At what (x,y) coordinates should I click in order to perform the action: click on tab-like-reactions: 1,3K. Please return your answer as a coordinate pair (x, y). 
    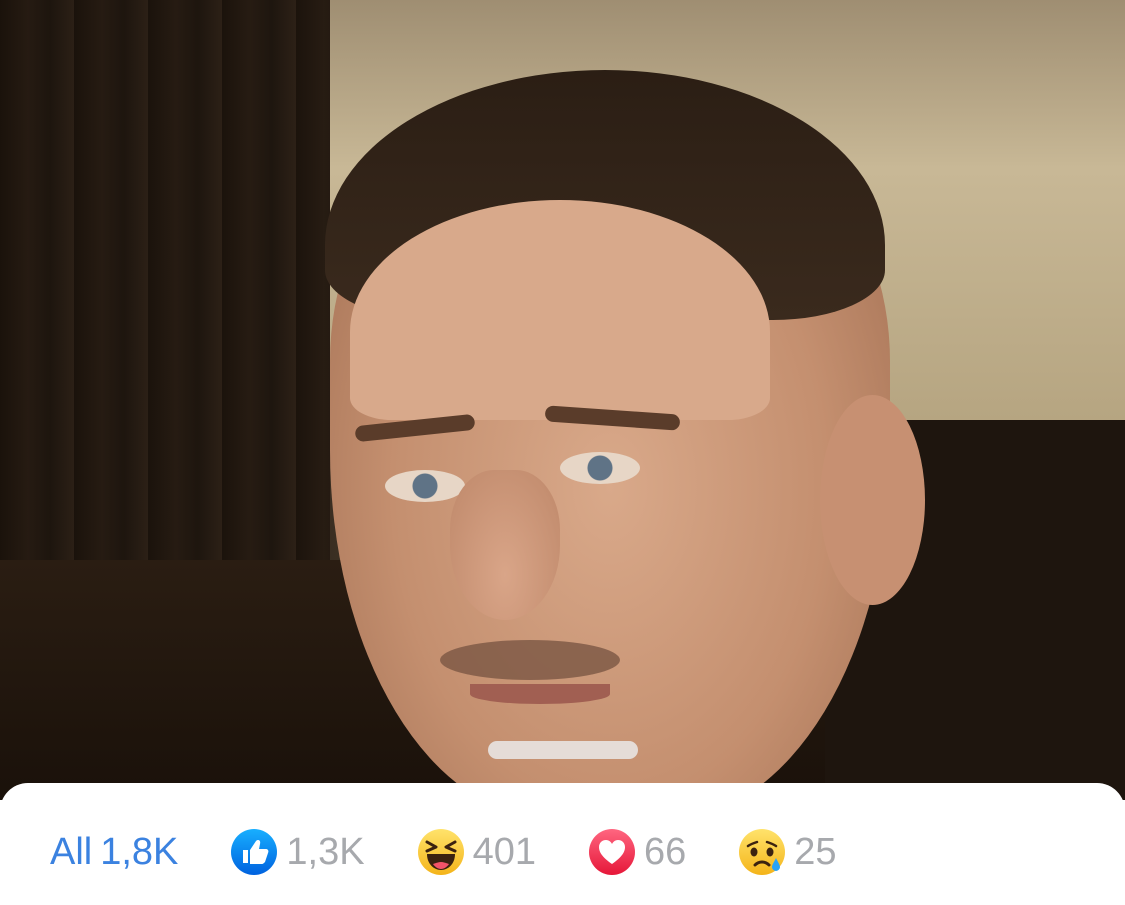
    Looking at the image, I should click on (297, 852).